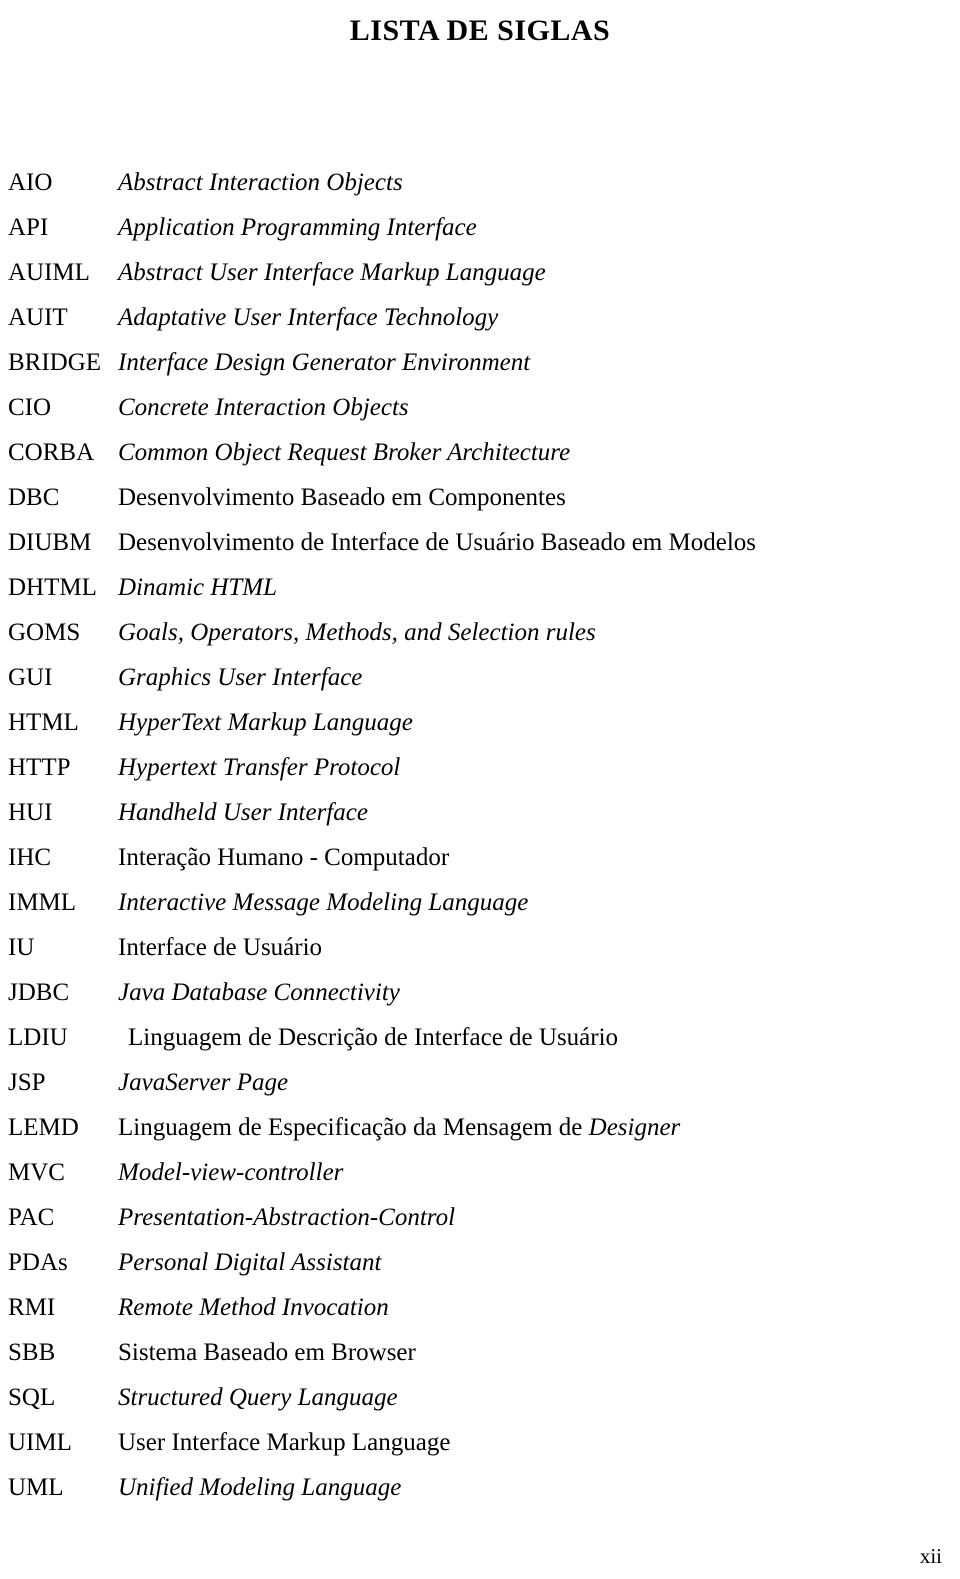 The height and width of the screenshot is (1579, 960). What do you see at coordinates (323, 902) in the screenshot?
I see `abbreviation-definition: Interactive Message Modeling Language` at bounding box center [323, 902].